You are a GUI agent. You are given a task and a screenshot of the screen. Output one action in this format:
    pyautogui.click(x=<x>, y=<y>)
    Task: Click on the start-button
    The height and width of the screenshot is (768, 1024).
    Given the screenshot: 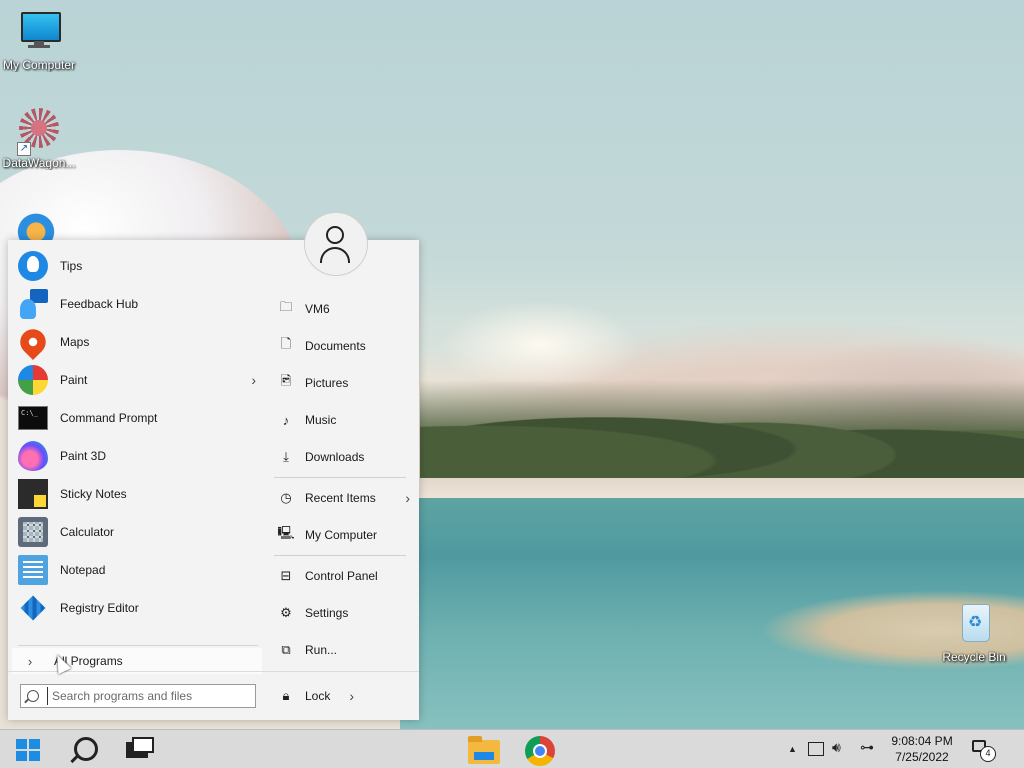 What is the action you would take?
    pyautogui.click(x=28, y=749)
    